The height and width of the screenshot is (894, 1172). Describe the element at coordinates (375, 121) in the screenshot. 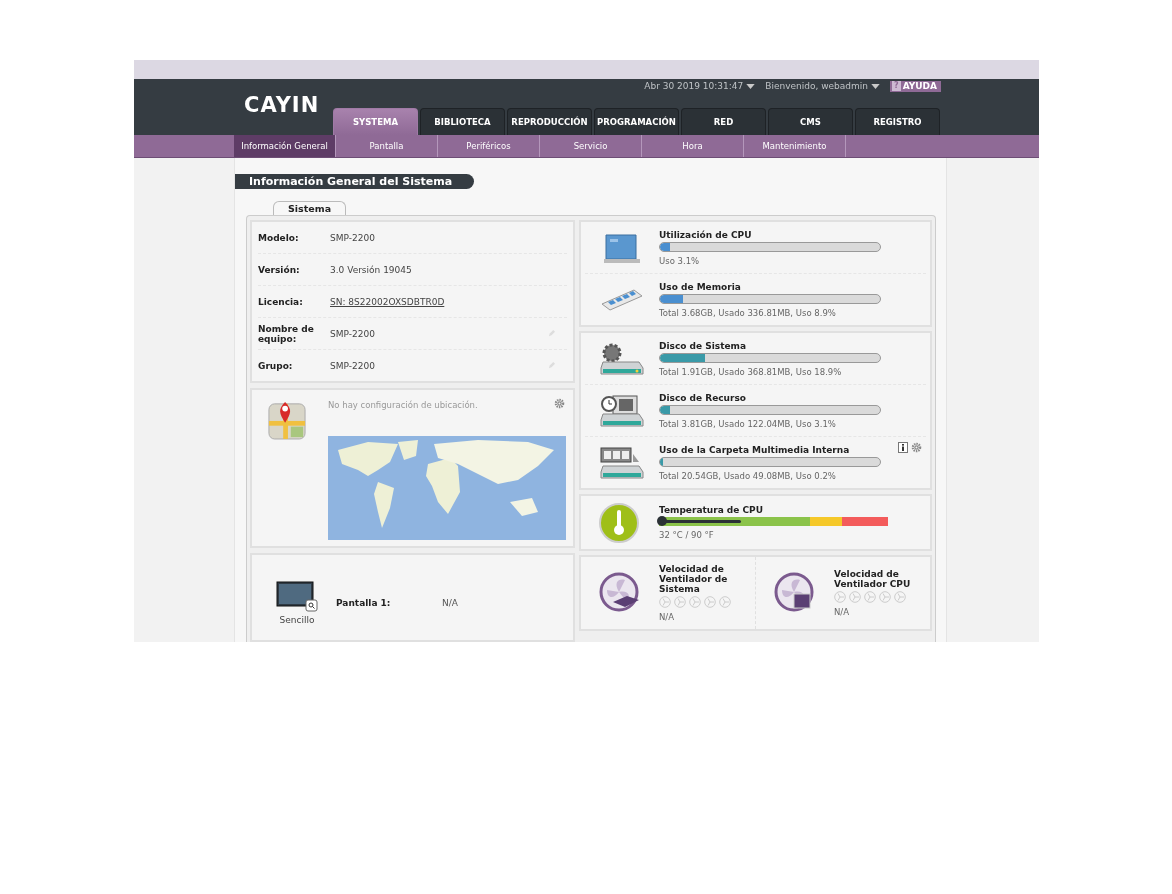

I see `nav-tab: SYSTEMA` at that location.